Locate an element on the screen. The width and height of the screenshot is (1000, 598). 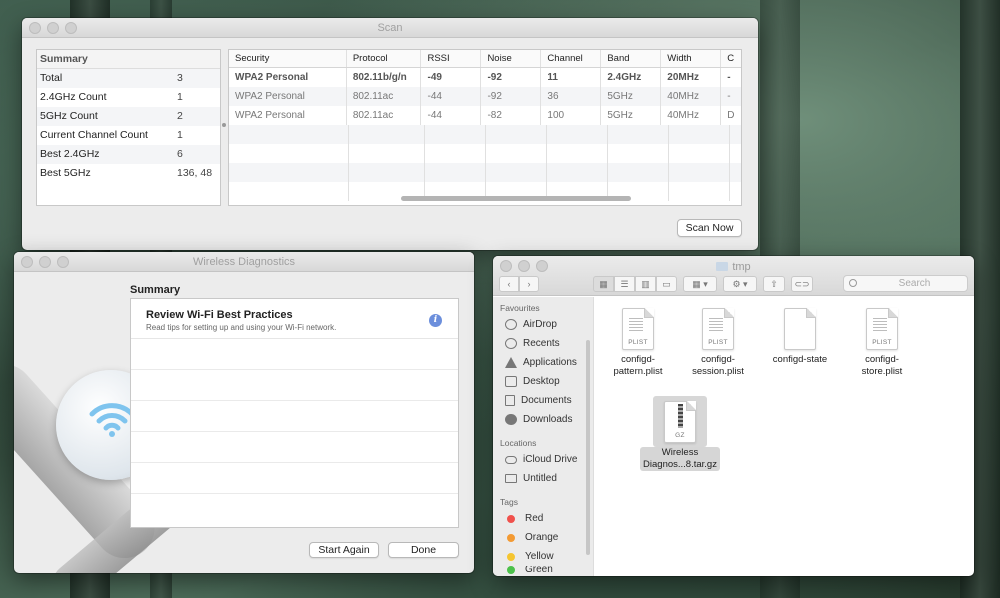
summary-row: Best 2.4GHz 6 is located at coordinates (128, 154).